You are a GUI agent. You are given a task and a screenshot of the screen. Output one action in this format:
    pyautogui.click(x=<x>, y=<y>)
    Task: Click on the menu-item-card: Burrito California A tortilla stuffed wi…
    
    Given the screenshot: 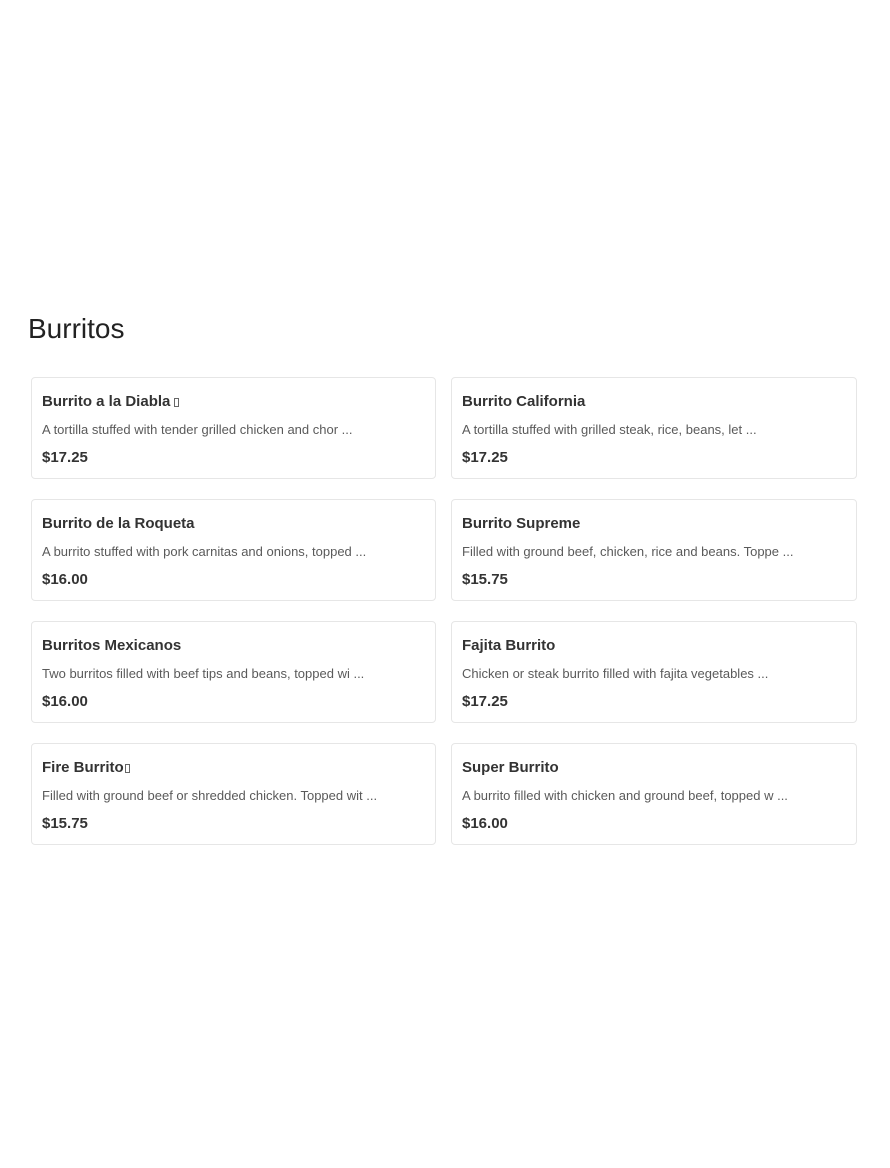 What is the action you would take?
    pyautogui.click(x=654, y=428)
    